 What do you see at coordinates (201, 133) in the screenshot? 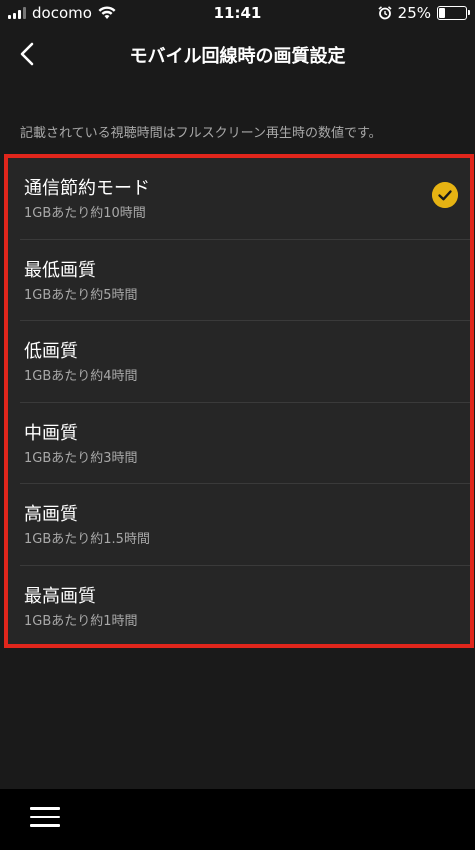
I see `viewing-time-note: 記載されている視聴時間はフルスクリーン再生時の数値です。` at bounding box center [201, 133].